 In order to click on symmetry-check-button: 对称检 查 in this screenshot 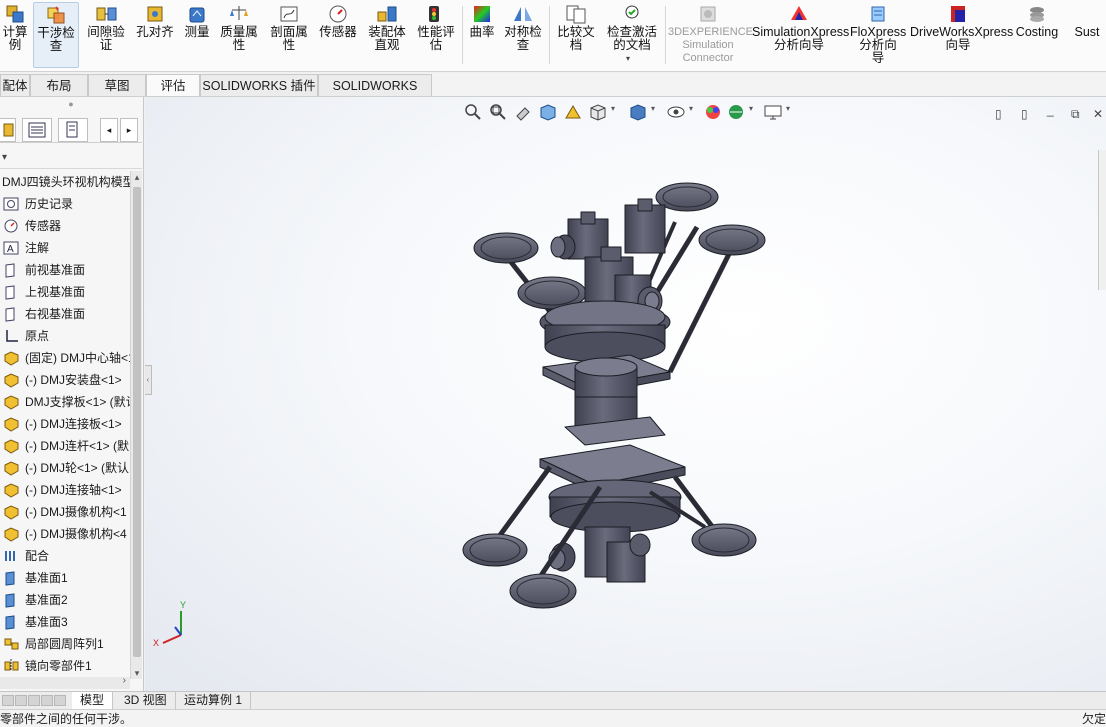, I will do `click(523, 35)`.